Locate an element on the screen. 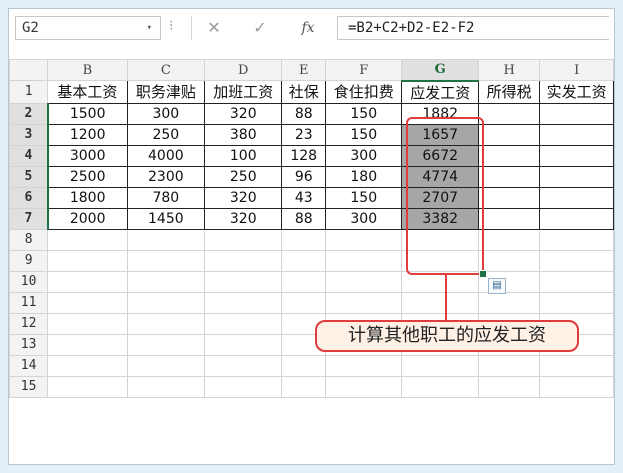 This screenshot has height=473, width=623. active-cell: 1882 is located at coordinates (440, 113).